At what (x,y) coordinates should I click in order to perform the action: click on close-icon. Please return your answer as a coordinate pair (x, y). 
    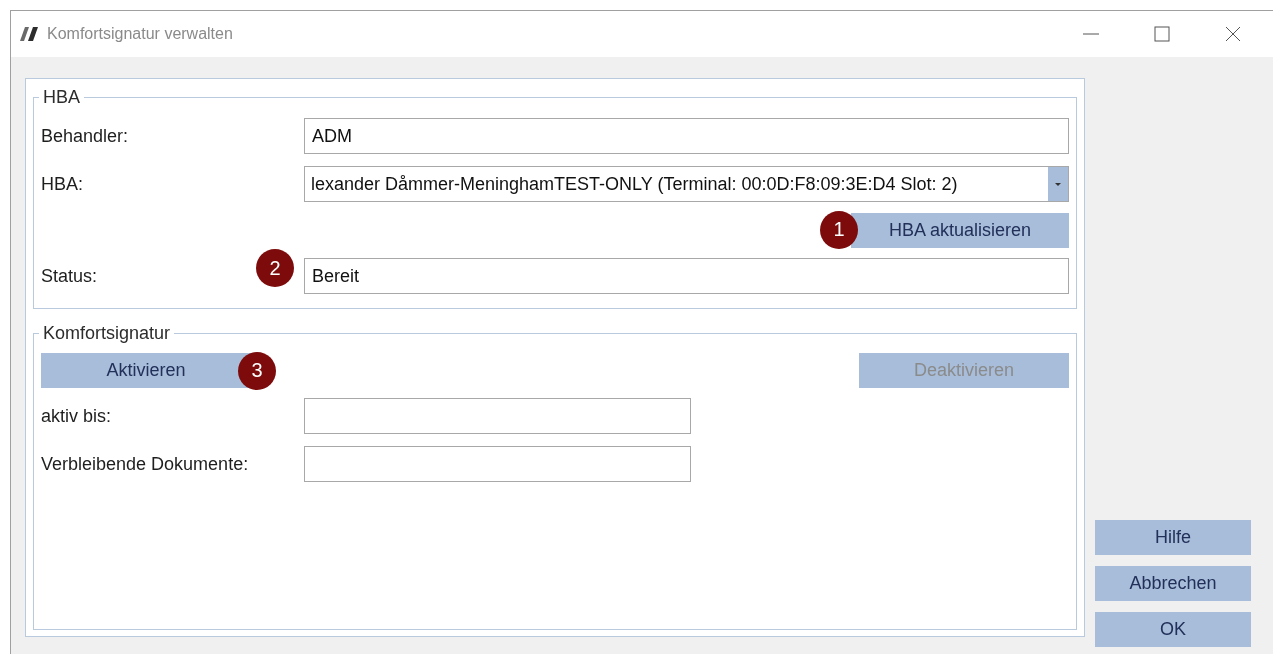
    Looking at the image, I should click on (1233, 34).